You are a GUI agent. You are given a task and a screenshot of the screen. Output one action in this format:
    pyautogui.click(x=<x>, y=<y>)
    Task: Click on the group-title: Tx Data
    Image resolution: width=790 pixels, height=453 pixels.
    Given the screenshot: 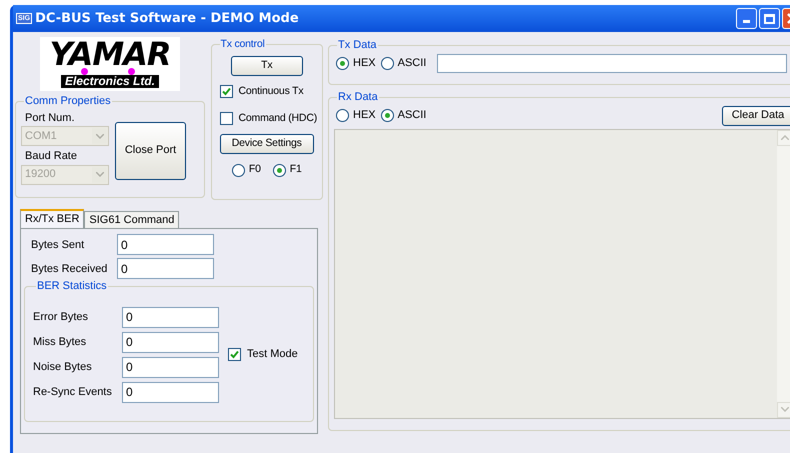 What is the action you would take?
    pyautogui.click(x=357, y=45)
    